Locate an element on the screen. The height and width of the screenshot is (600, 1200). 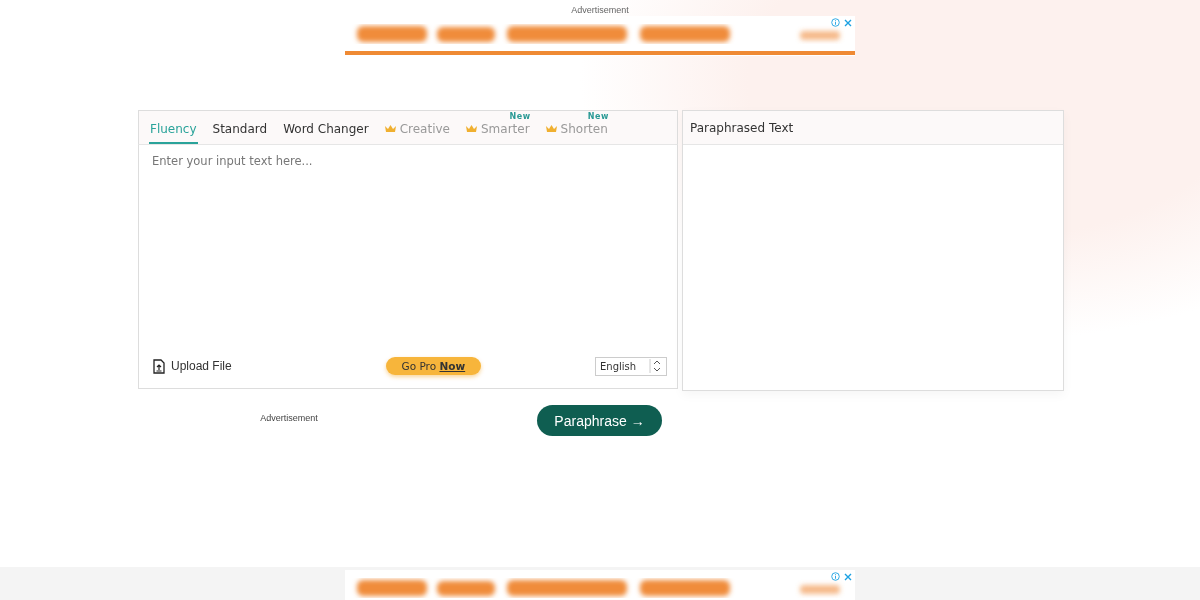
mode-tab: Word Changer is located at coordinates (326, 127).